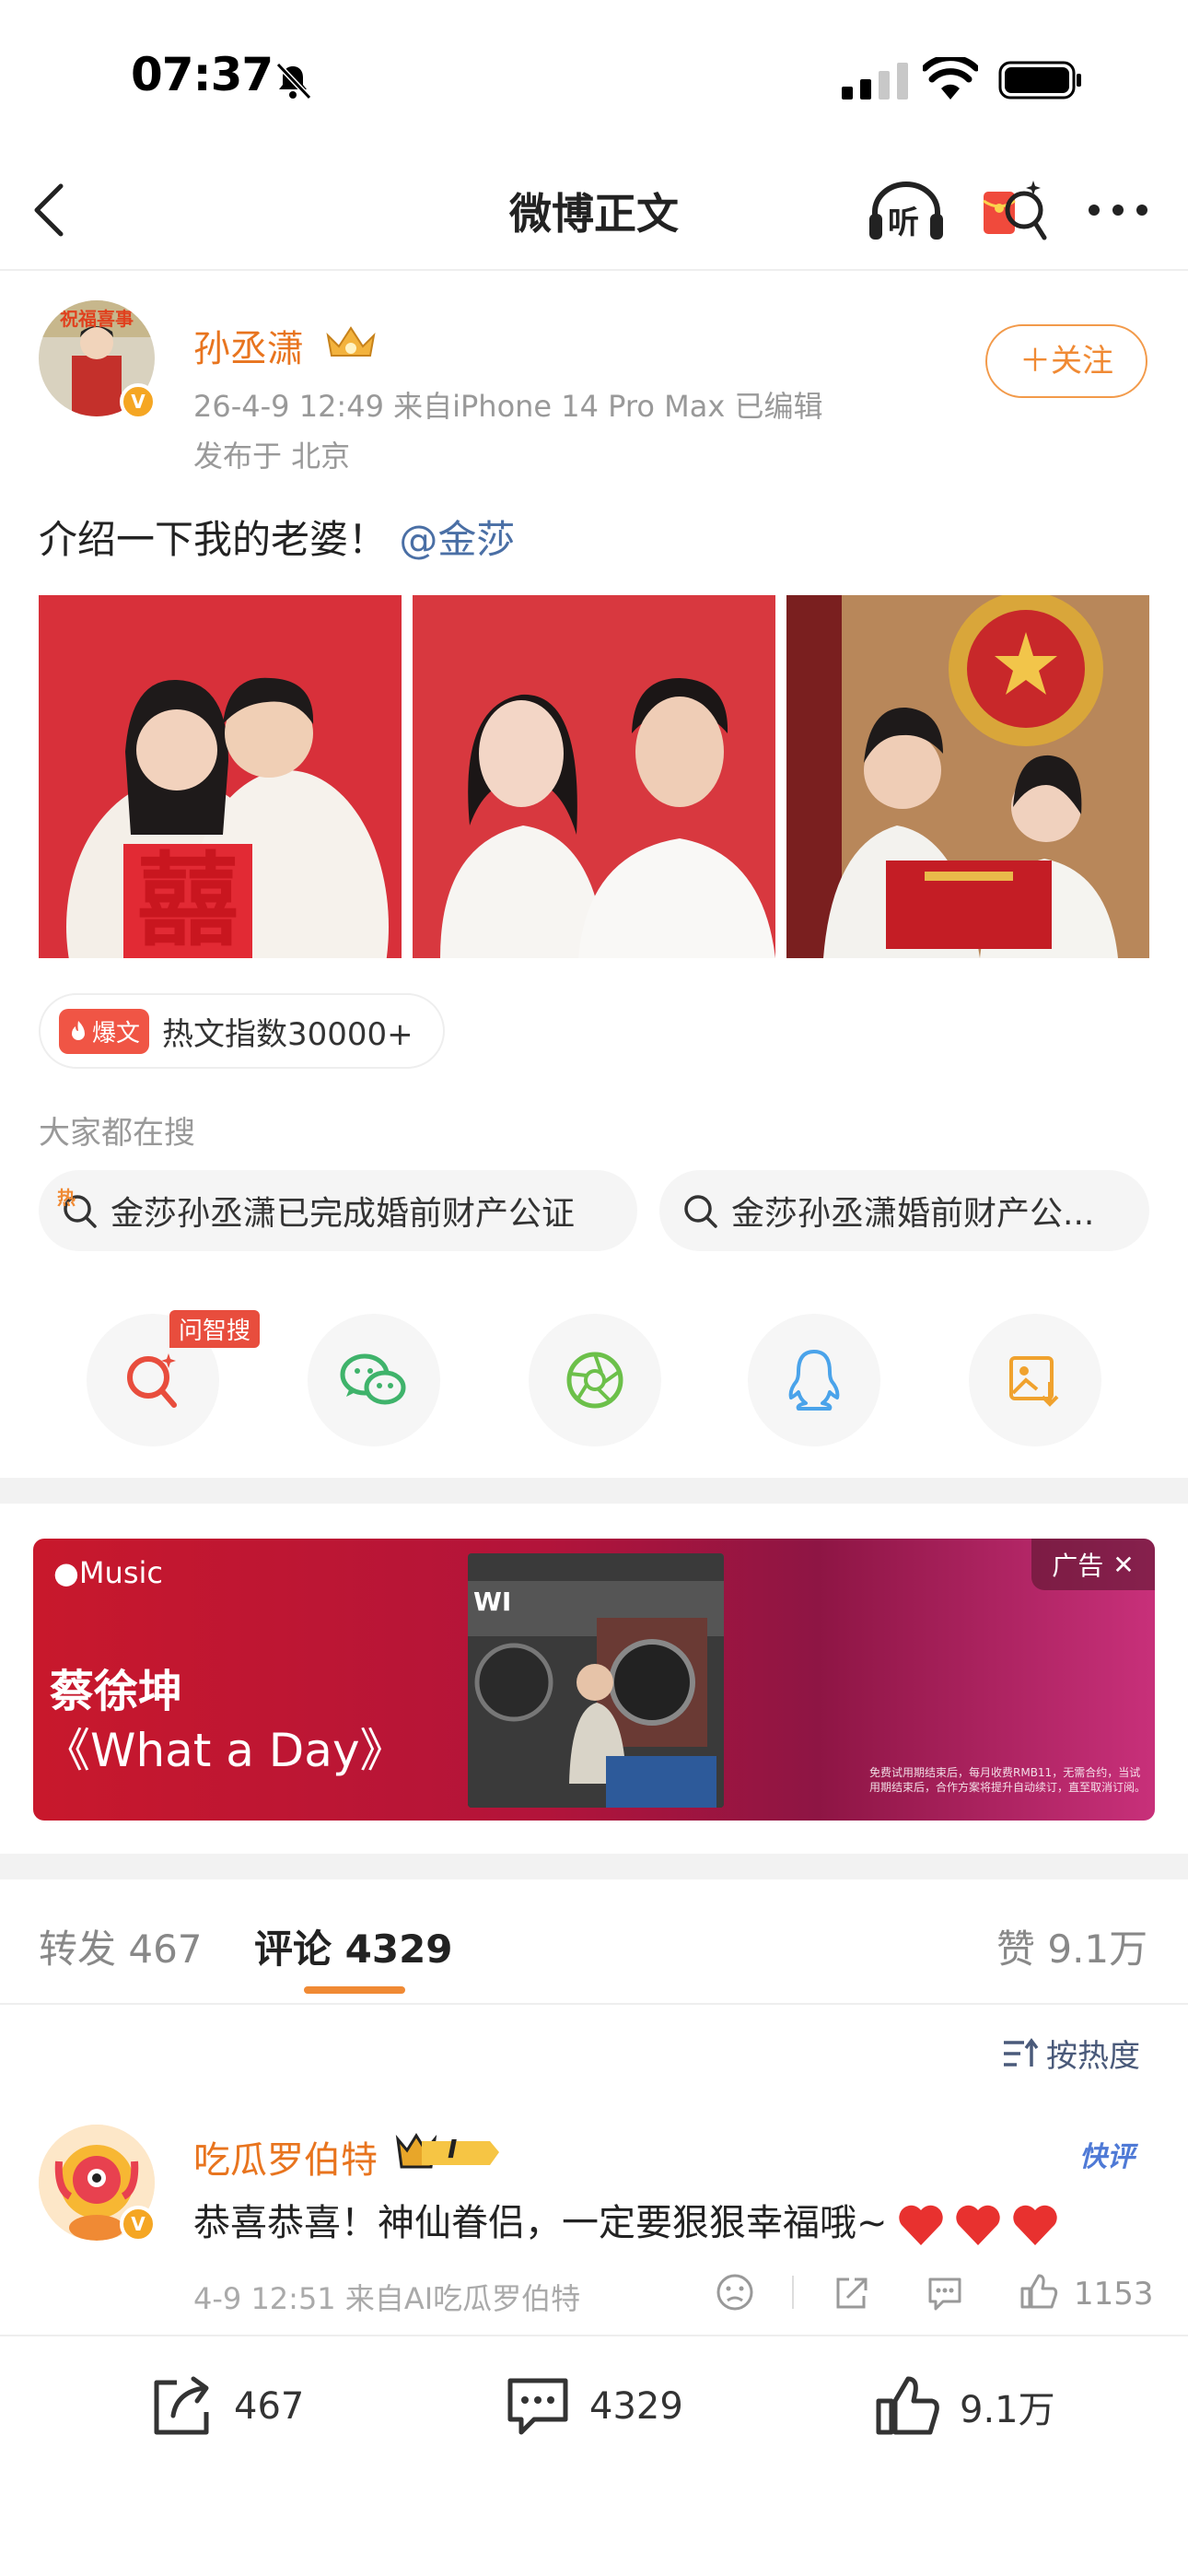 This screenshot has height=2576, width=1188. What do you see at coordinates (538, 2406) in the screenshot?
I see `comment-icon` at bounding box center [538, 2406].